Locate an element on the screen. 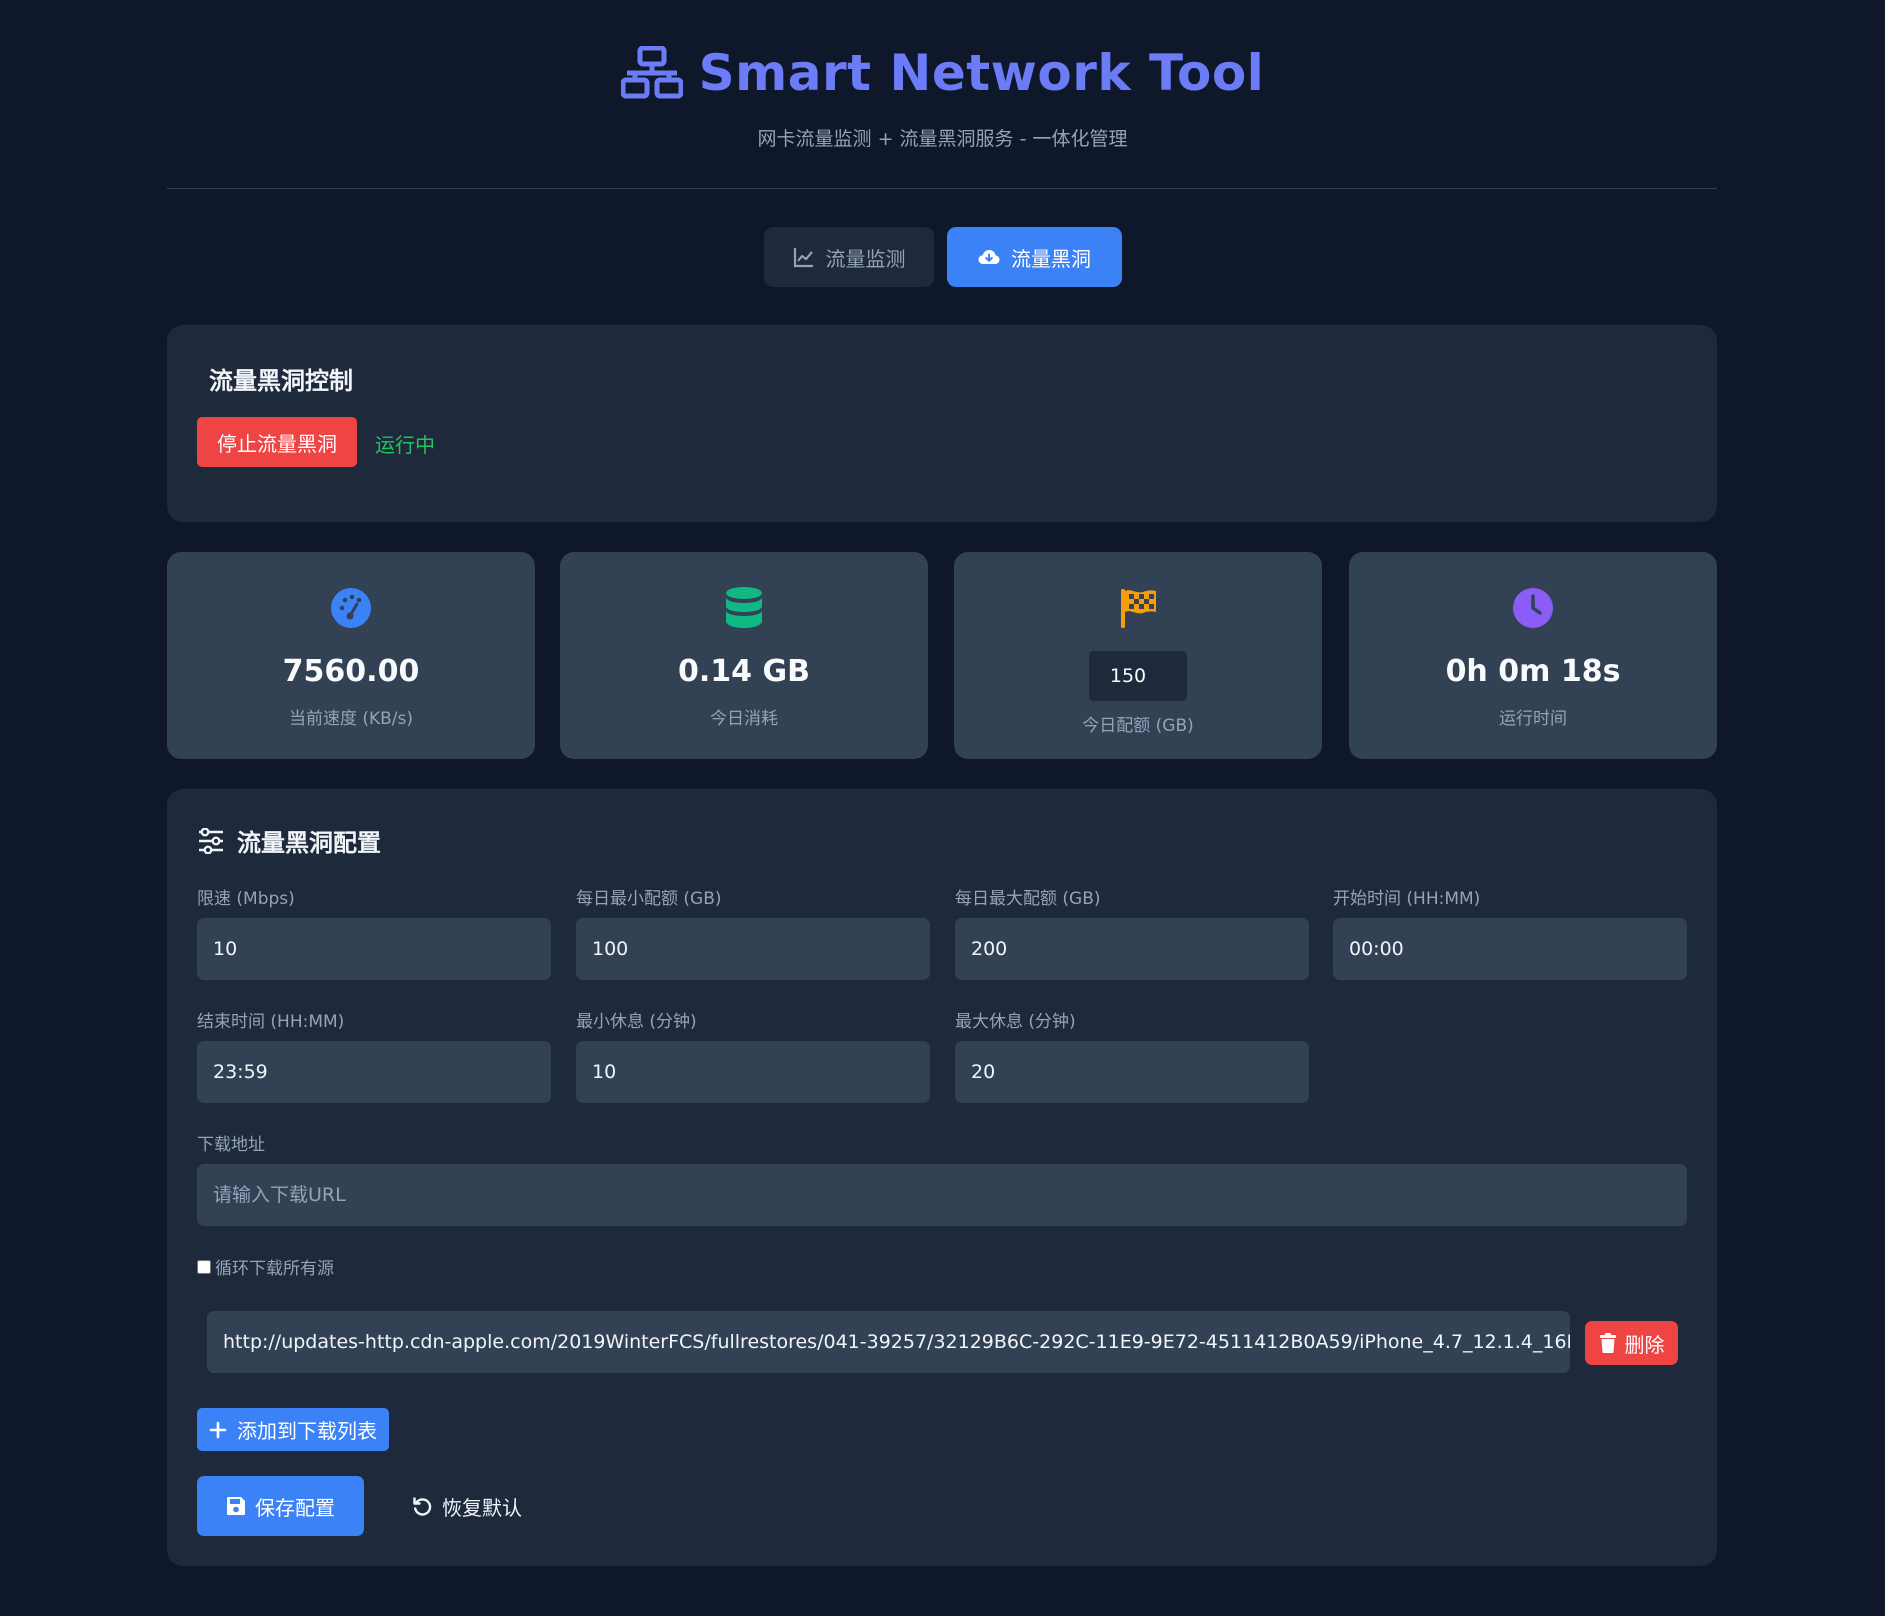  reset-default-button: 恢复默认 is located at coordinates (467, 1506).